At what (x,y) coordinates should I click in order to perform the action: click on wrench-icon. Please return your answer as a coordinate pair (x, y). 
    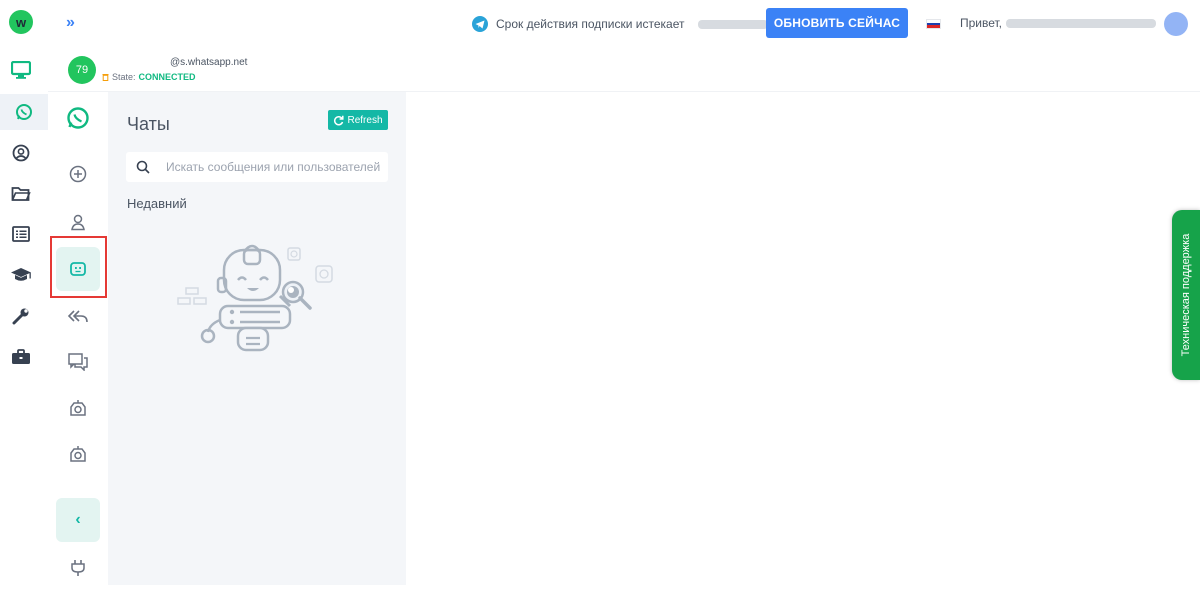
    Looking at the image, I should click on (20, 316).